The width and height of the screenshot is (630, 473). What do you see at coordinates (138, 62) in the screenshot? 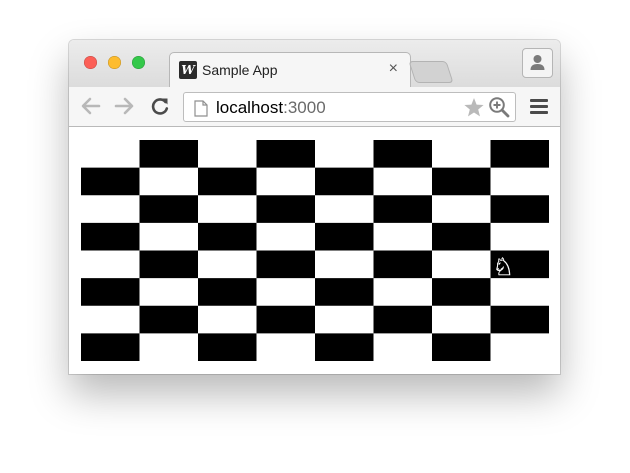
I see `maximize-window-button` at bounding box center [138, 62].